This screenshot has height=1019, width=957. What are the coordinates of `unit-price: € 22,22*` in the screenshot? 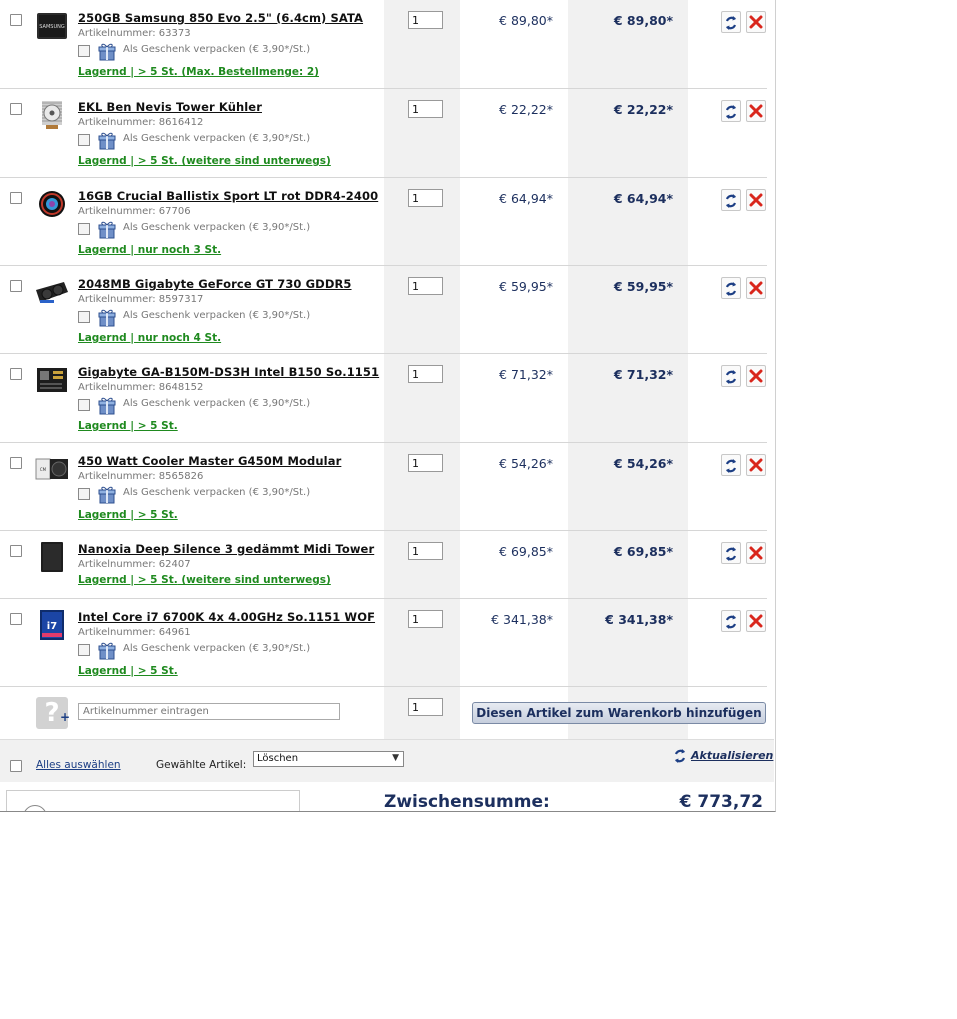 It's located at (526, 109).